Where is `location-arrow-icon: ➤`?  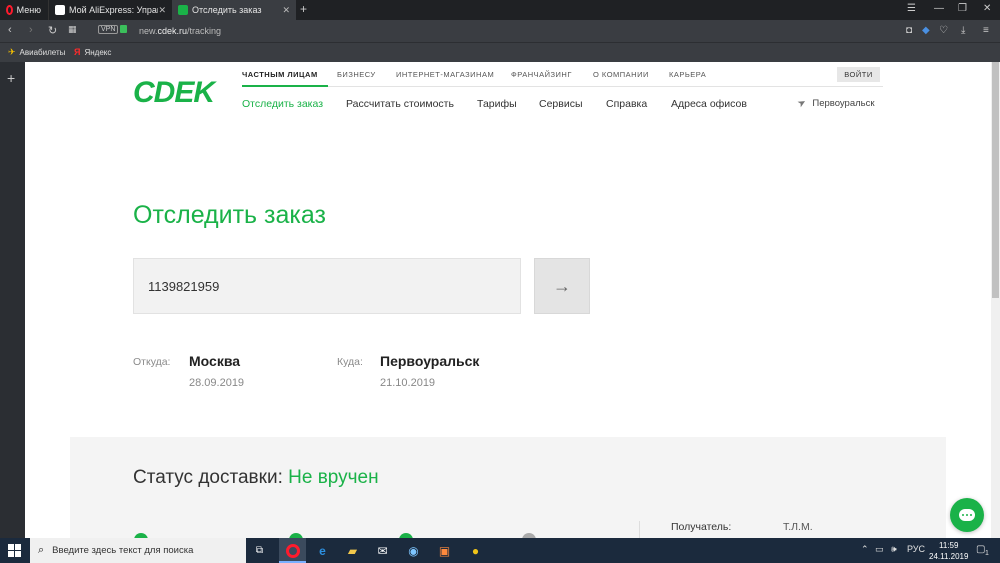
location-arrow-icon: ➤ is located at coordinates (802, 103).